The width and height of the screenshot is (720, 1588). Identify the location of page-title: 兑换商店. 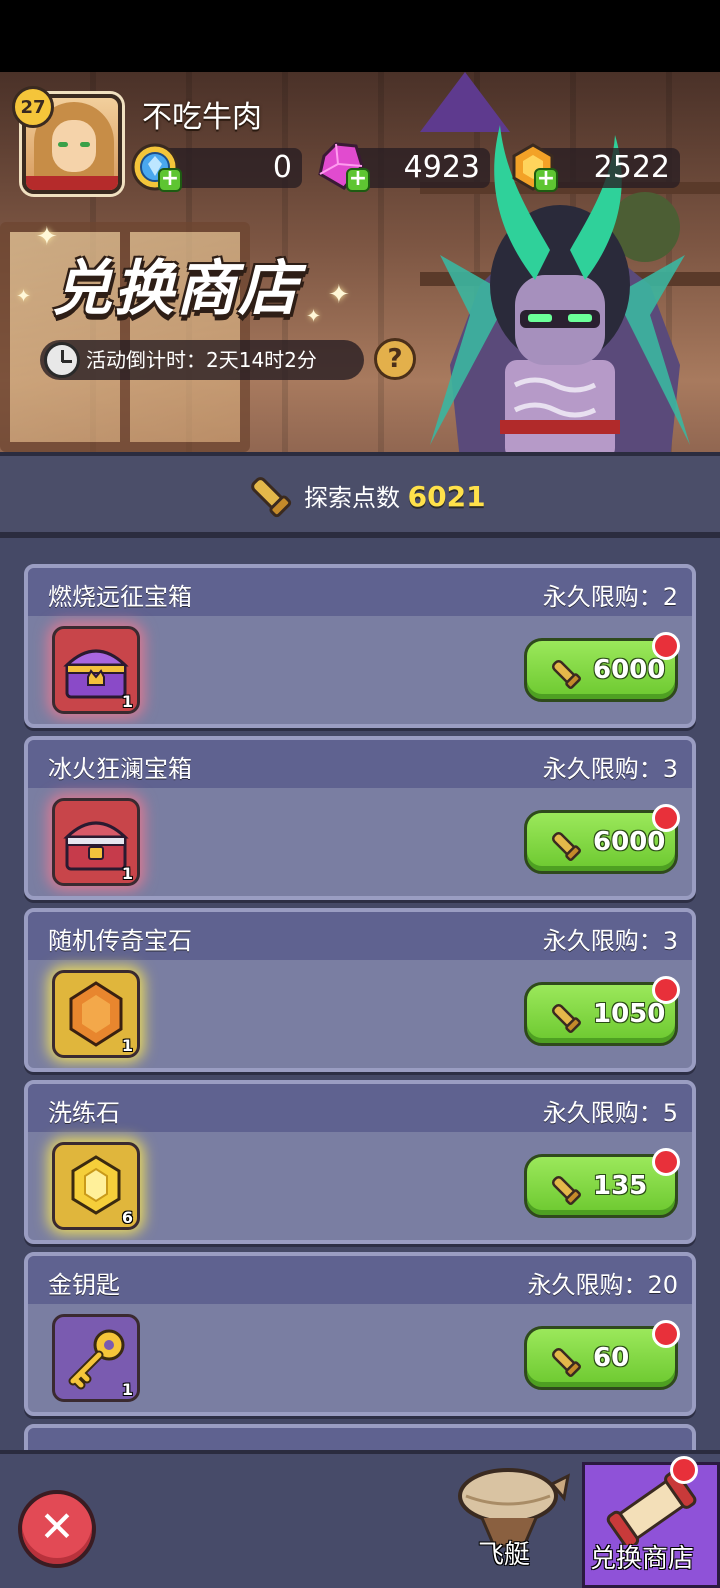
(176, 289).